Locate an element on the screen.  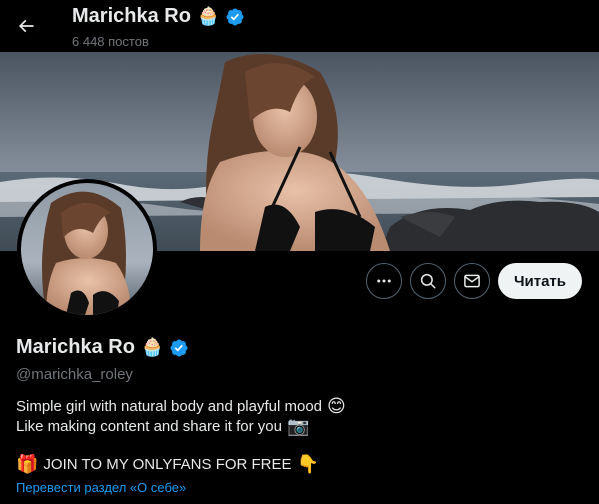
username-handle: @marichka_roley is located at coordinates (74, 374).